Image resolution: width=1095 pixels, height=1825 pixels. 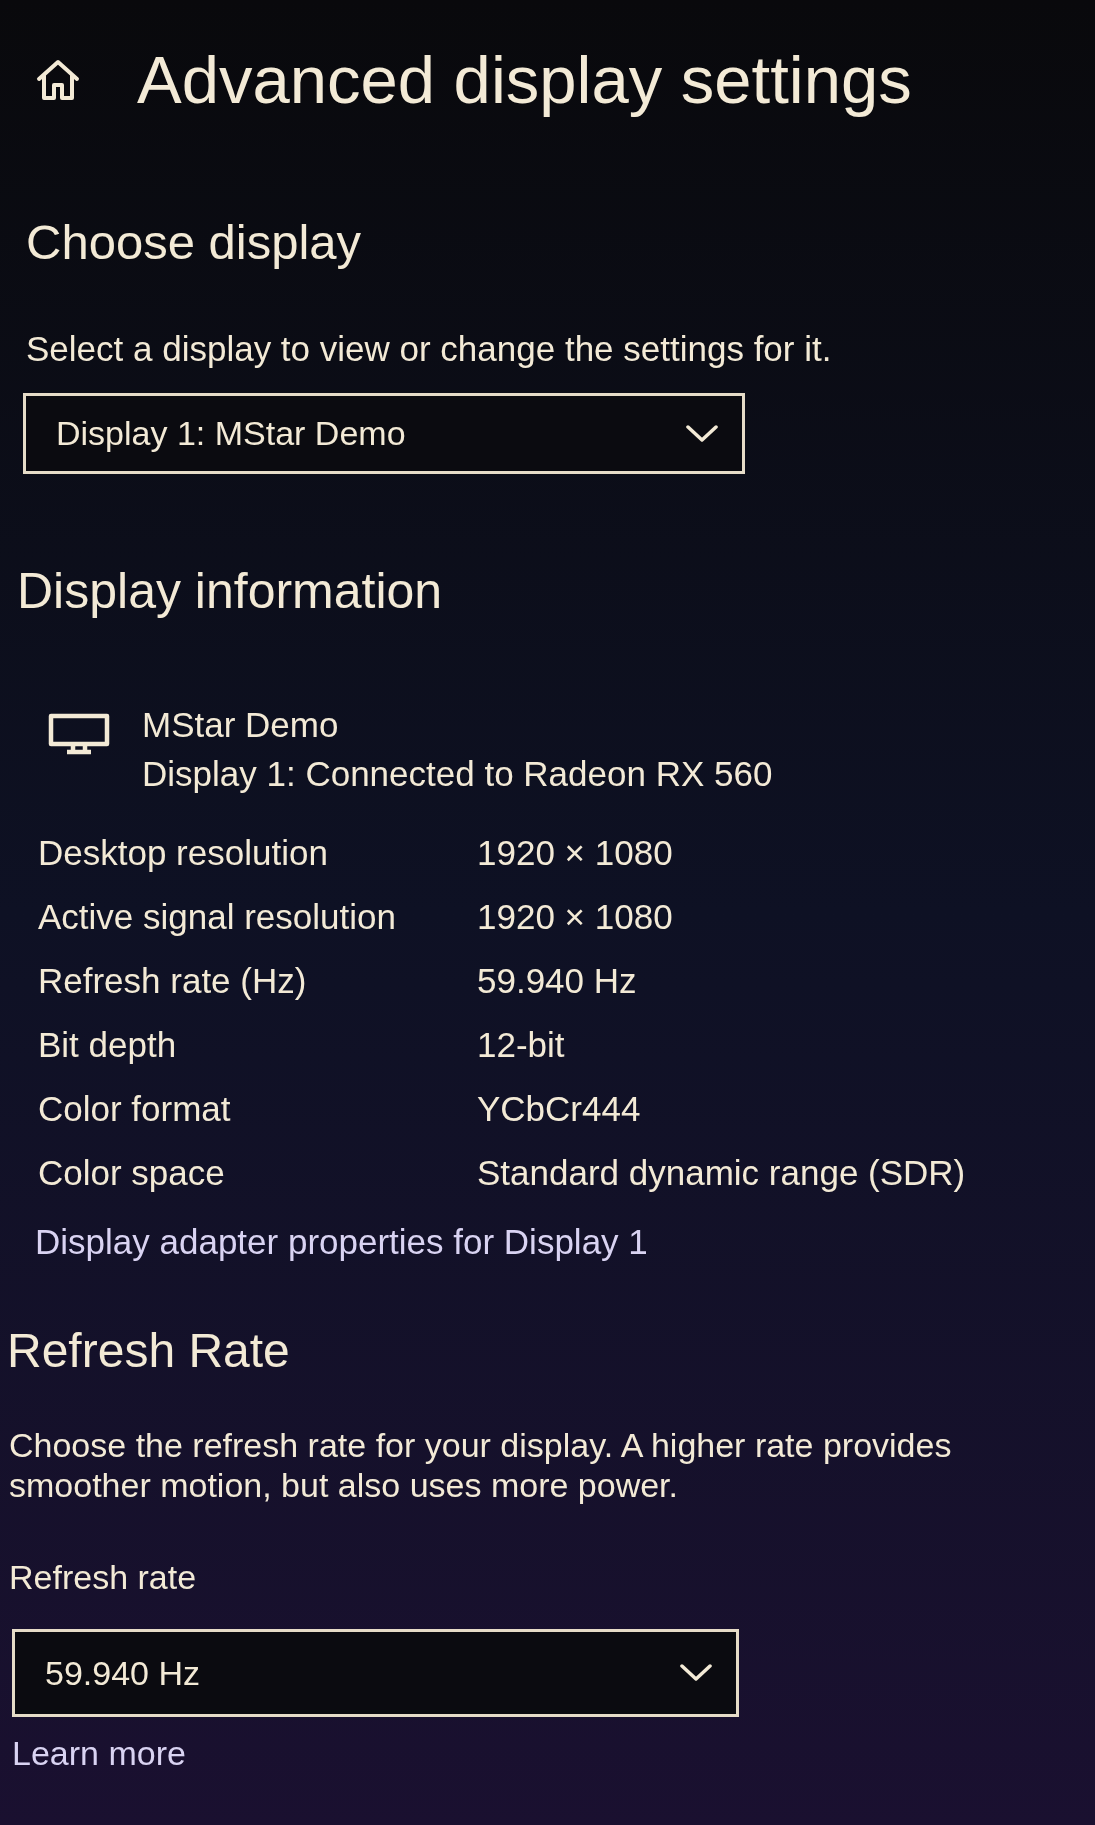 What do you see at coordinates (103, 1577) in the screenshot?
I see `refresh-rate-label: Refresh rate` at bounding box center [103, 1577].